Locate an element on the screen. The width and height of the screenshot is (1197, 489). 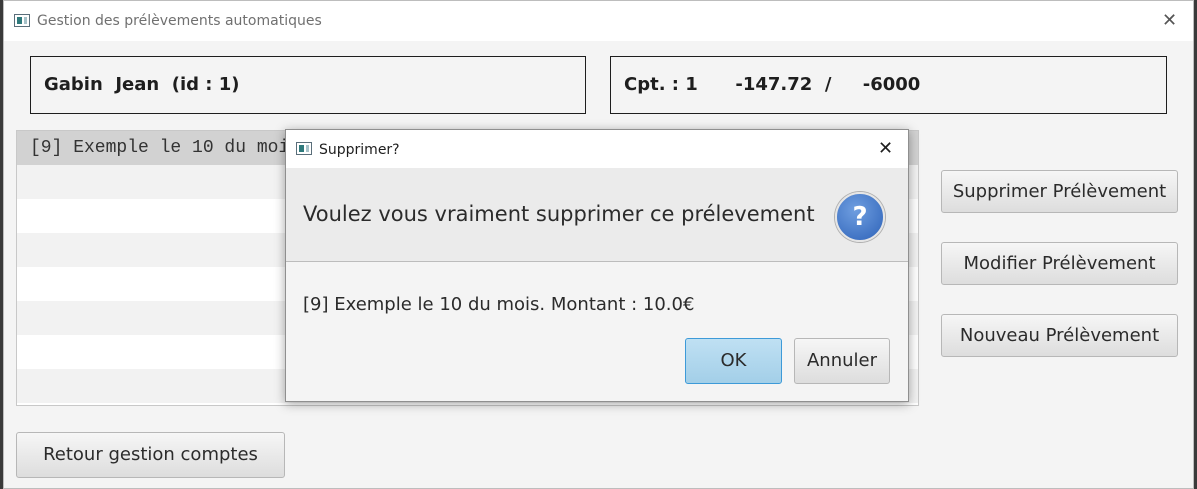
window-title: Gestion des prélèvements automatiques is located at coordinates (179, 21).